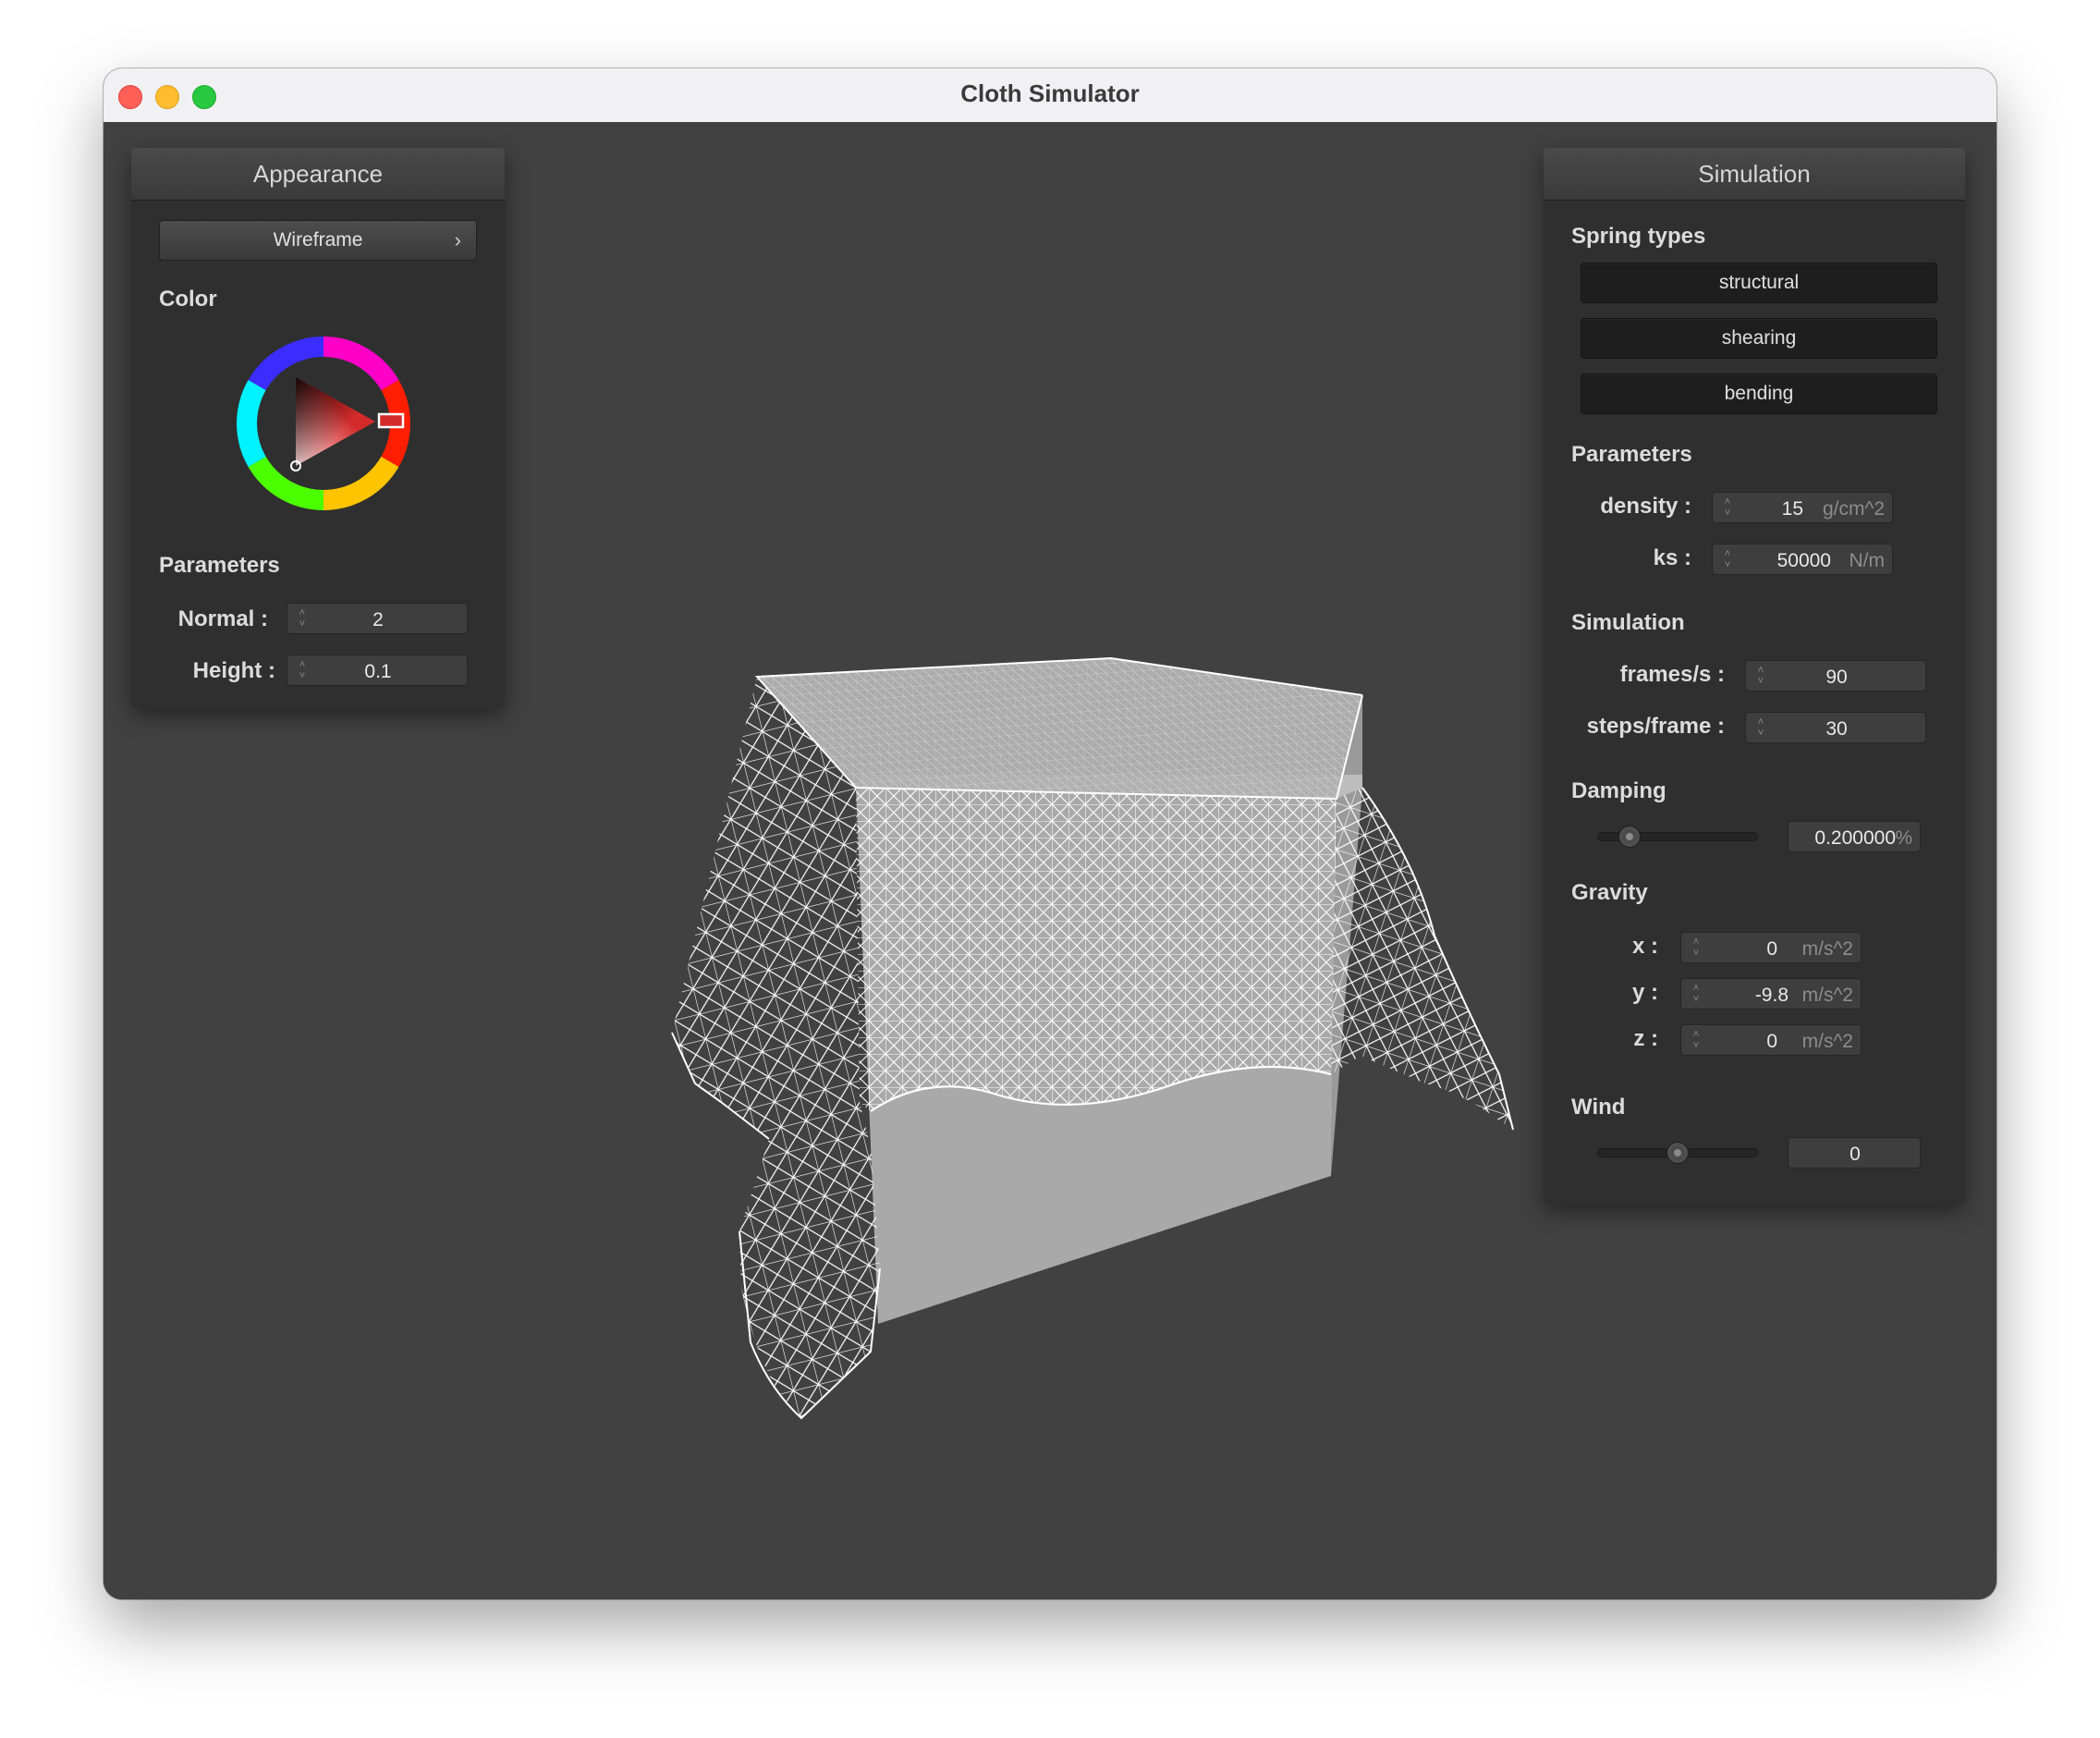 Image resolution: width=2100 pixels, height=1738 pixels. Describe the element at coordinates (1759, 283) in the screenshot. I see `structural-spring-toggle: structural` at that location.